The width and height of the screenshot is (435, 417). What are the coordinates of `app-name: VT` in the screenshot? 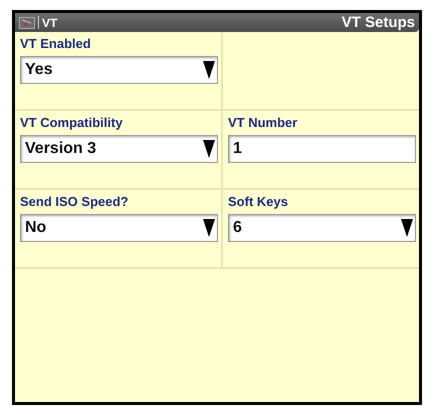 It's located at (50, 23).